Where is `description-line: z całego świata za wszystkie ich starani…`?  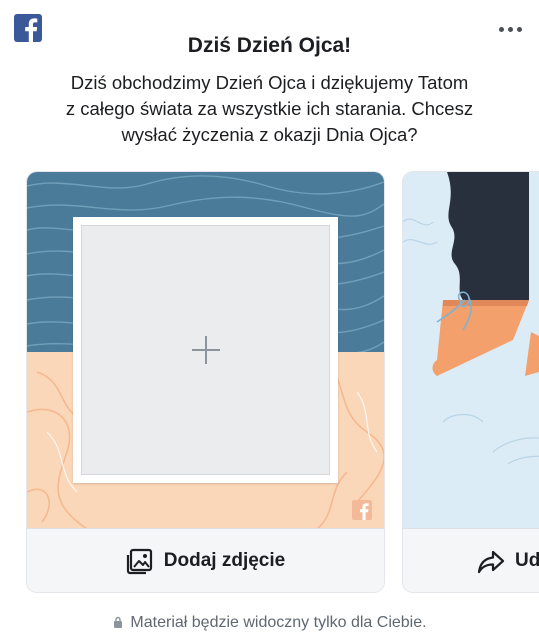
description-line: z całego świata za wszystkie ich starani… is located at coordinates (269, 108).